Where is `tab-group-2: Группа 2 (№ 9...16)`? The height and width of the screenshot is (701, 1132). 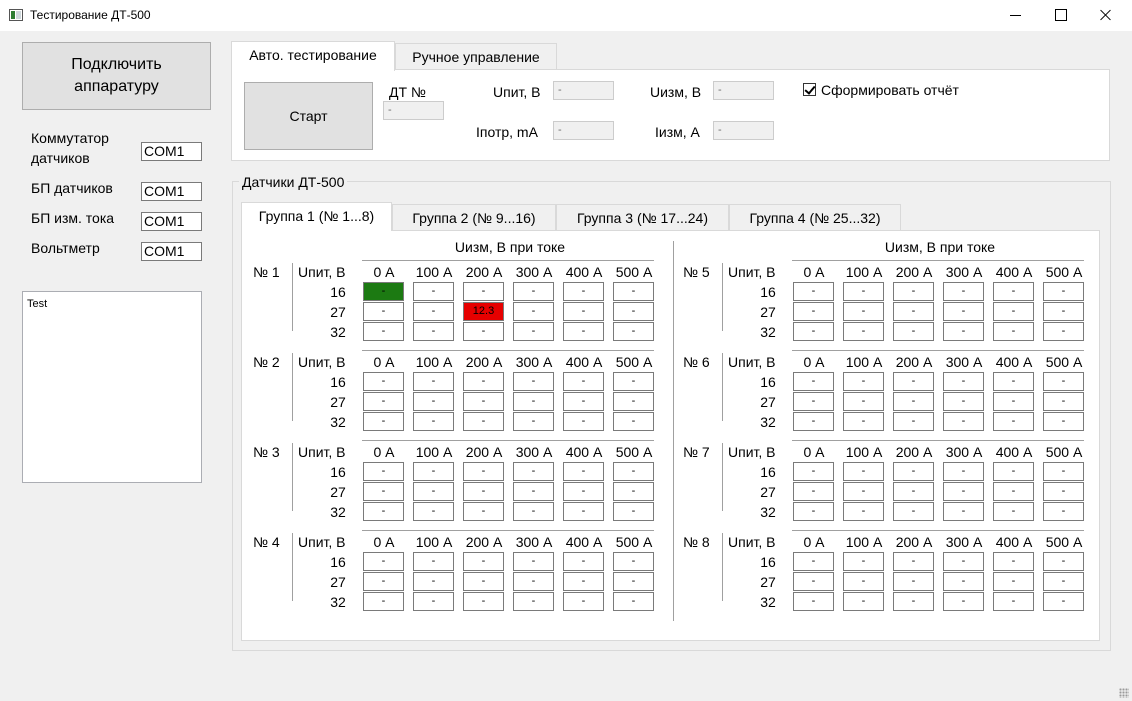
tab-group-2: Группа 2 (№ 9...16) is located at coordinates (474, 217).